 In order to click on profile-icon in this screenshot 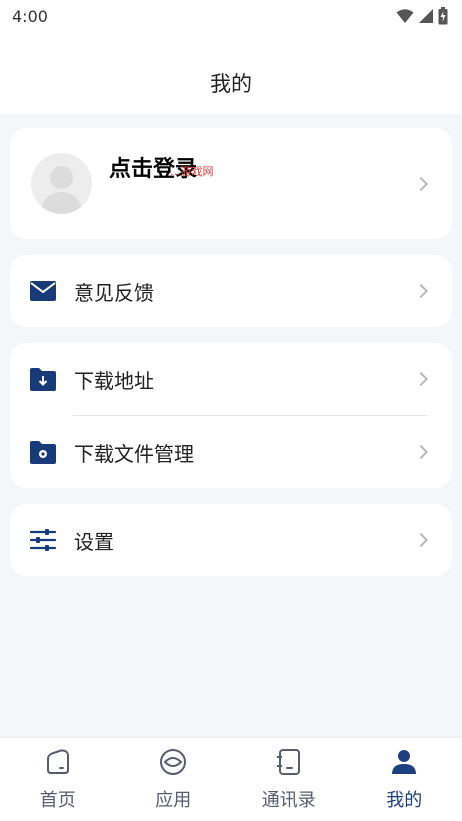, I will do `click(404, 762)`.